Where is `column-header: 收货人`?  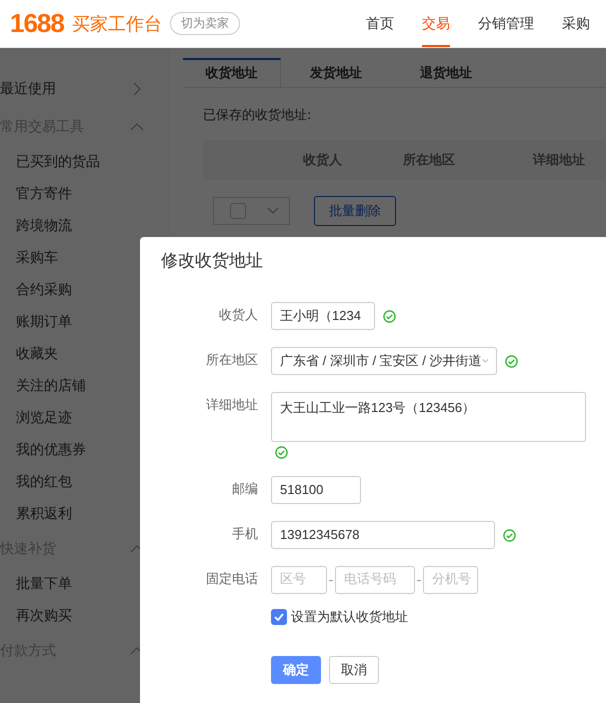 column-header: 收货人 is located at coordinates (323, 160).